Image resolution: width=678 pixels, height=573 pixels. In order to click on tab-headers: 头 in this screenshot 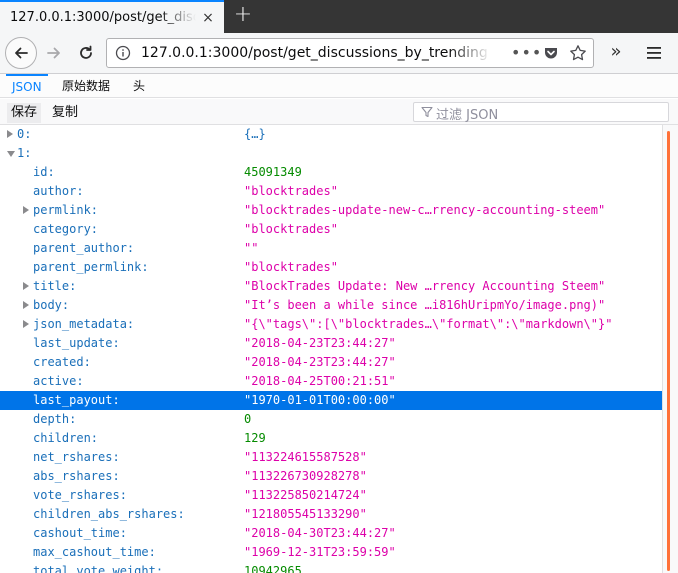, I will do `click(139, 86)`.